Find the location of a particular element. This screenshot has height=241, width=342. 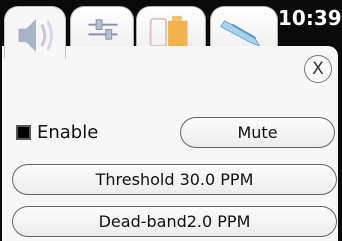

speaker-icon is located at coordinates (35, 35).